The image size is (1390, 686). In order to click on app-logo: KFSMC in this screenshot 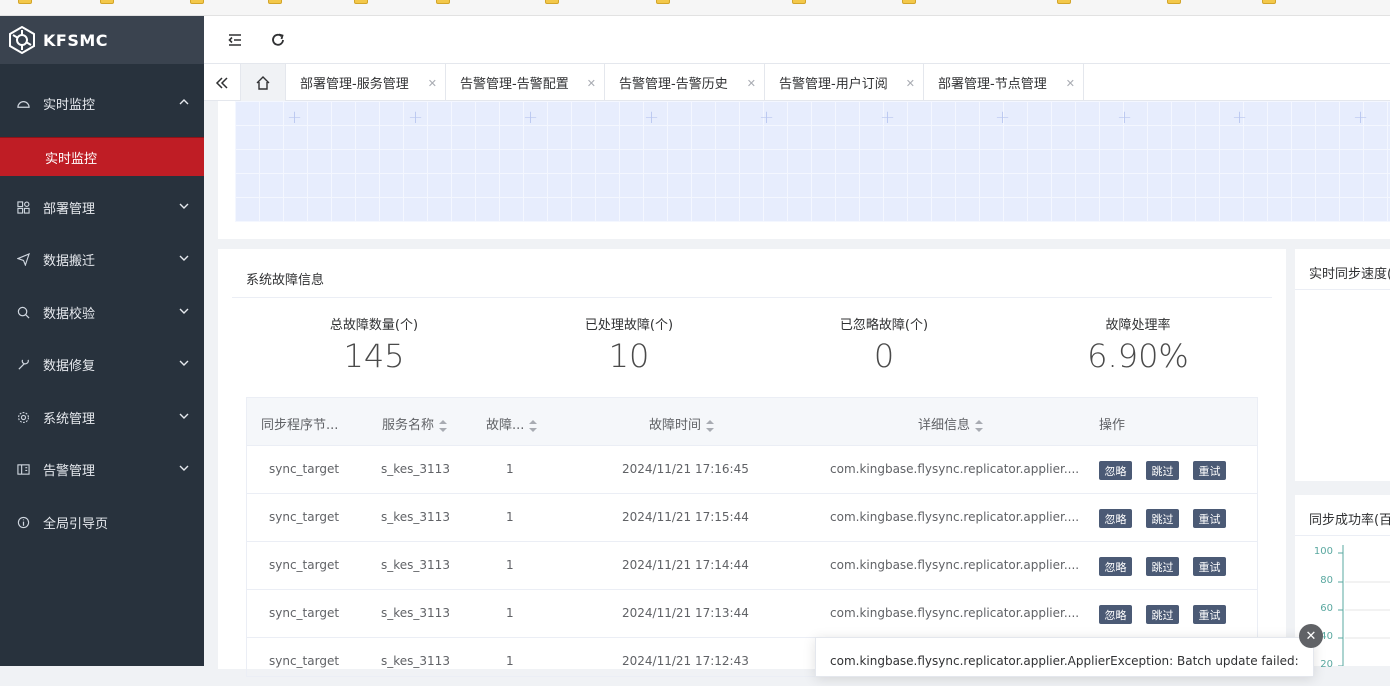, I will do `click(102, 40)`.